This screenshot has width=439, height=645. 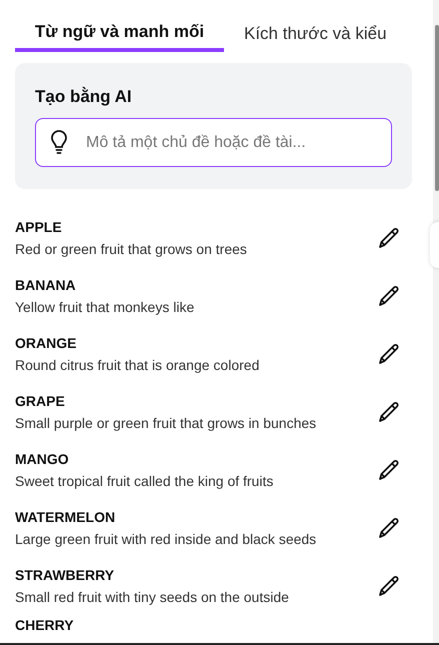 I want to click on word-title: MANGO, so click(x=42, y=459).